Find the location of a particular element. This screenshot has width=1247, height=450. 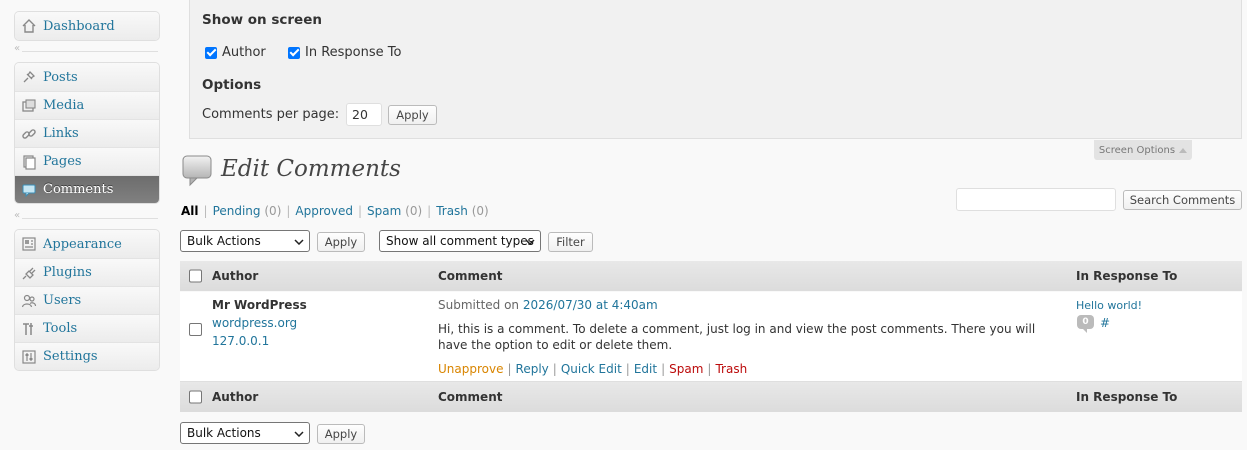

sidebar-item-label: Plugins is located at coordinates (67, 272).